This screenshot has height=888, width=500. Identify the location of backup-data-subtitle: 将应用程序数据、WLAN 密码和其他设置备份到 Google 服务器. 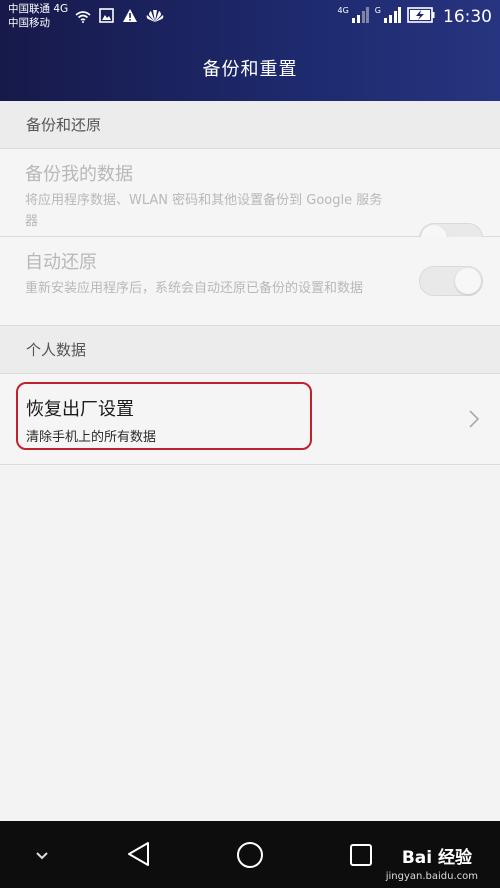
(204, 211).